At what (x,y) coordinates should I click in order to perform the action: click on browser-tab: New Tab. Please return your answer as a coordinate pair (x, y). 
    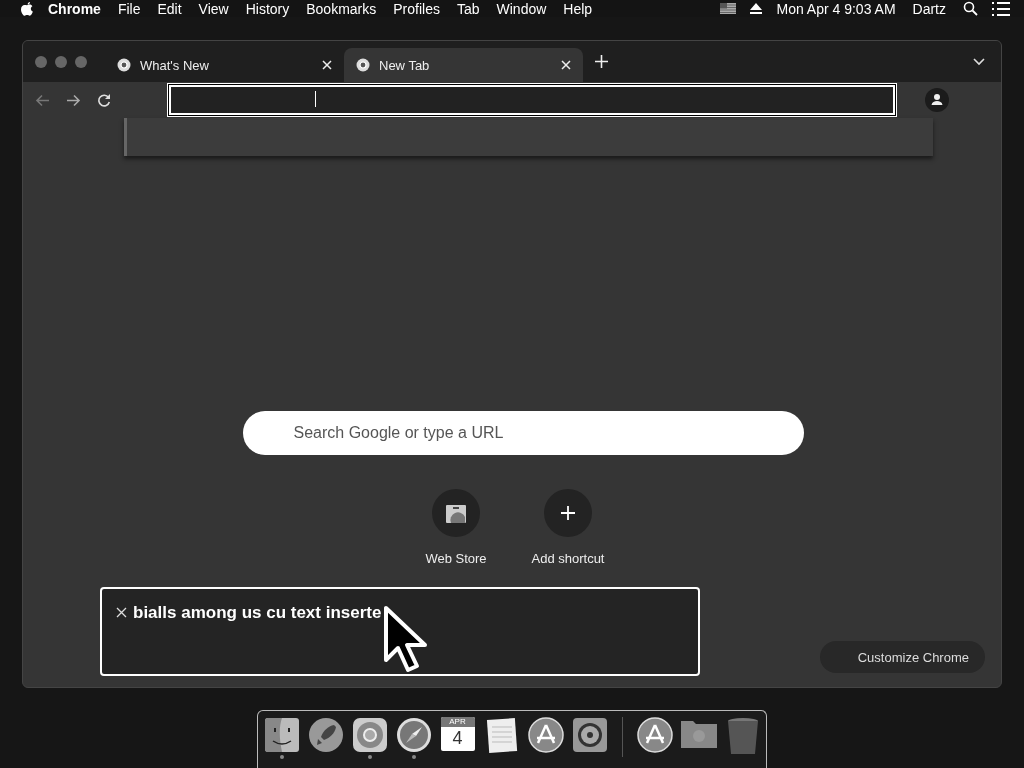
    Looking at the image, I should click on (463, 65).